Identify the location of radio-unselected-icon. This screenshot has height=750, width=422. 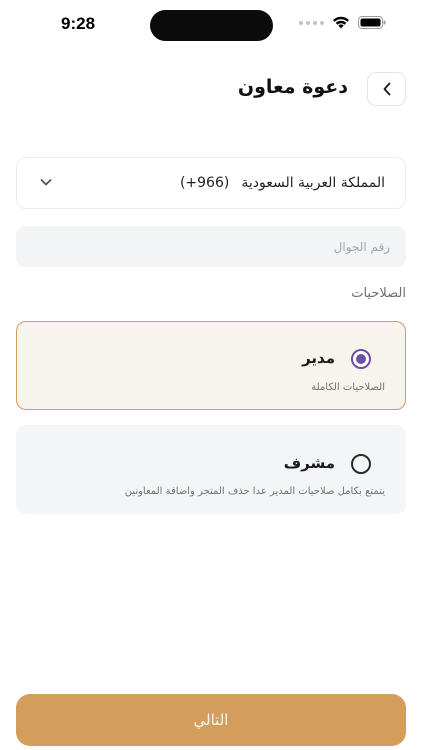
(361, 464).